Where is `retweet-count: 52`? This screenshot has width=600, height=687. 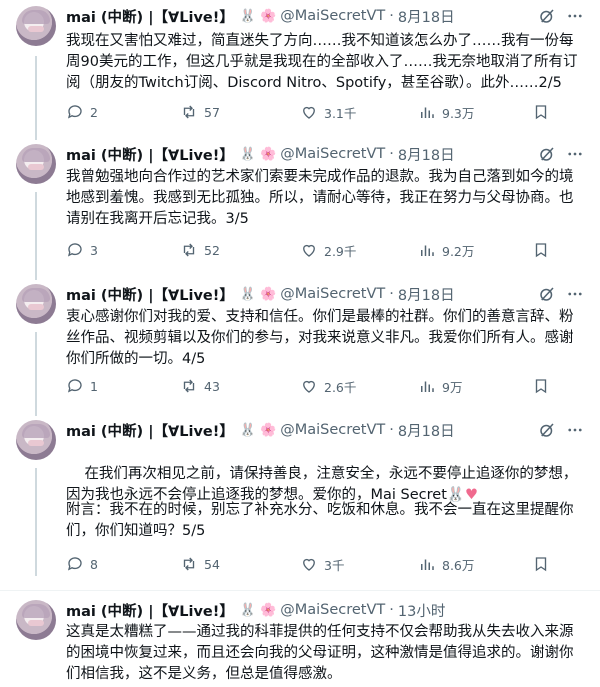 retweet-count: 52 is located at coordinates (212, 250).